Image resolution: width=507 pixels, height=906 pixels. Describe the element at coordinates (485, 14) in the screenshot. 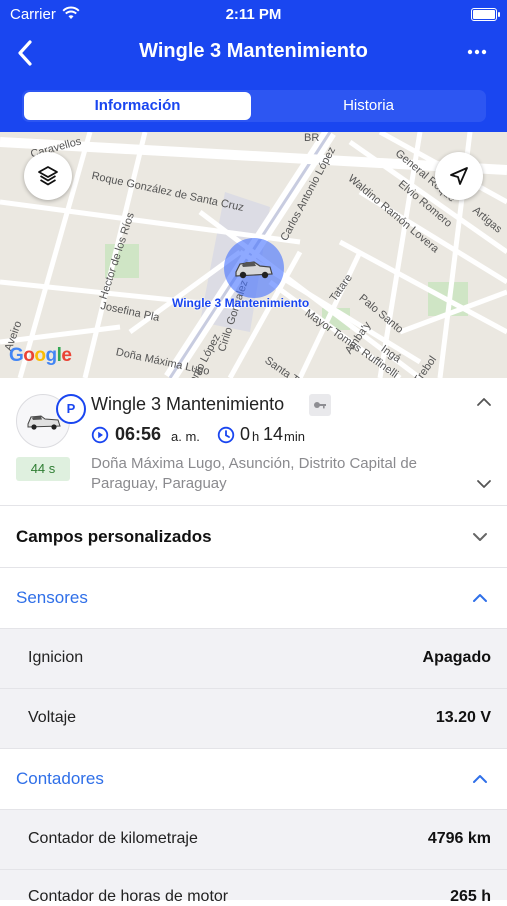

I see `battery-icon` at that location.